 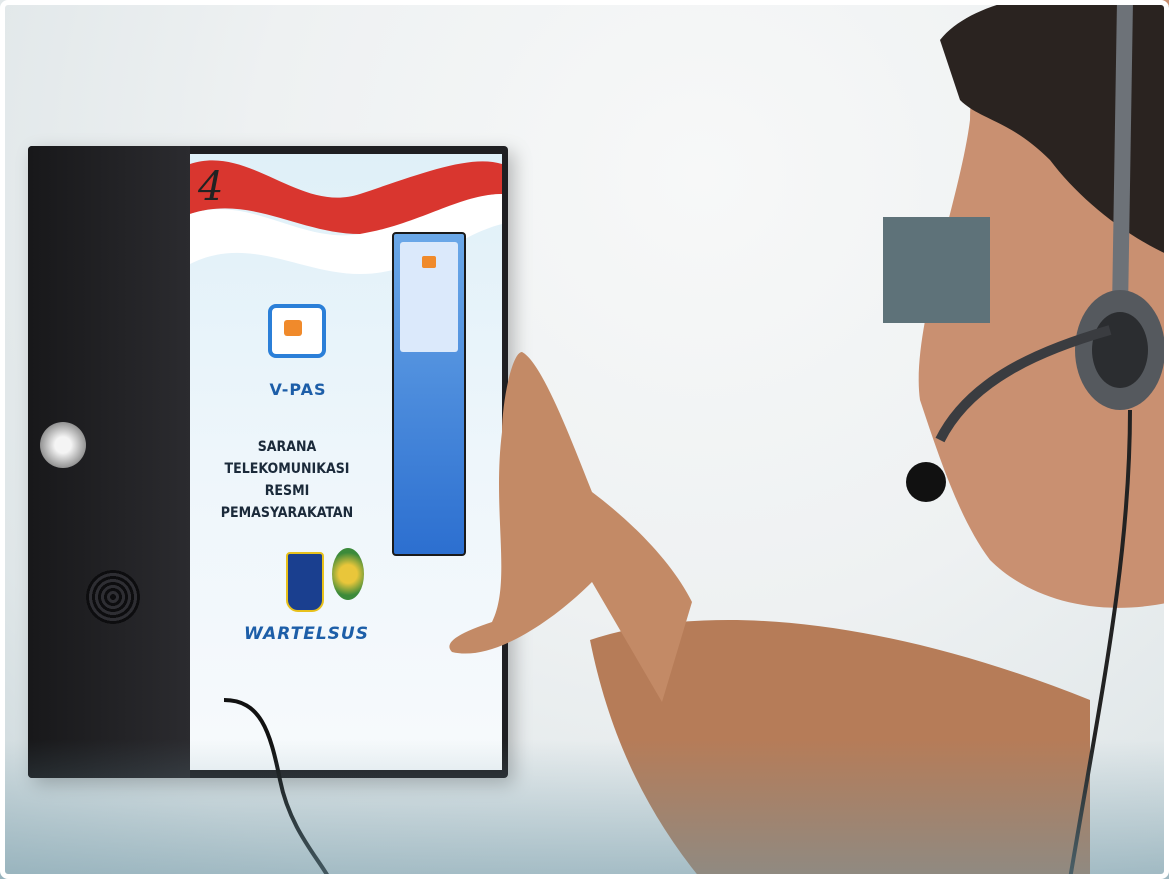 I want to click on booth-number: 4, so click(x=211, y=187).